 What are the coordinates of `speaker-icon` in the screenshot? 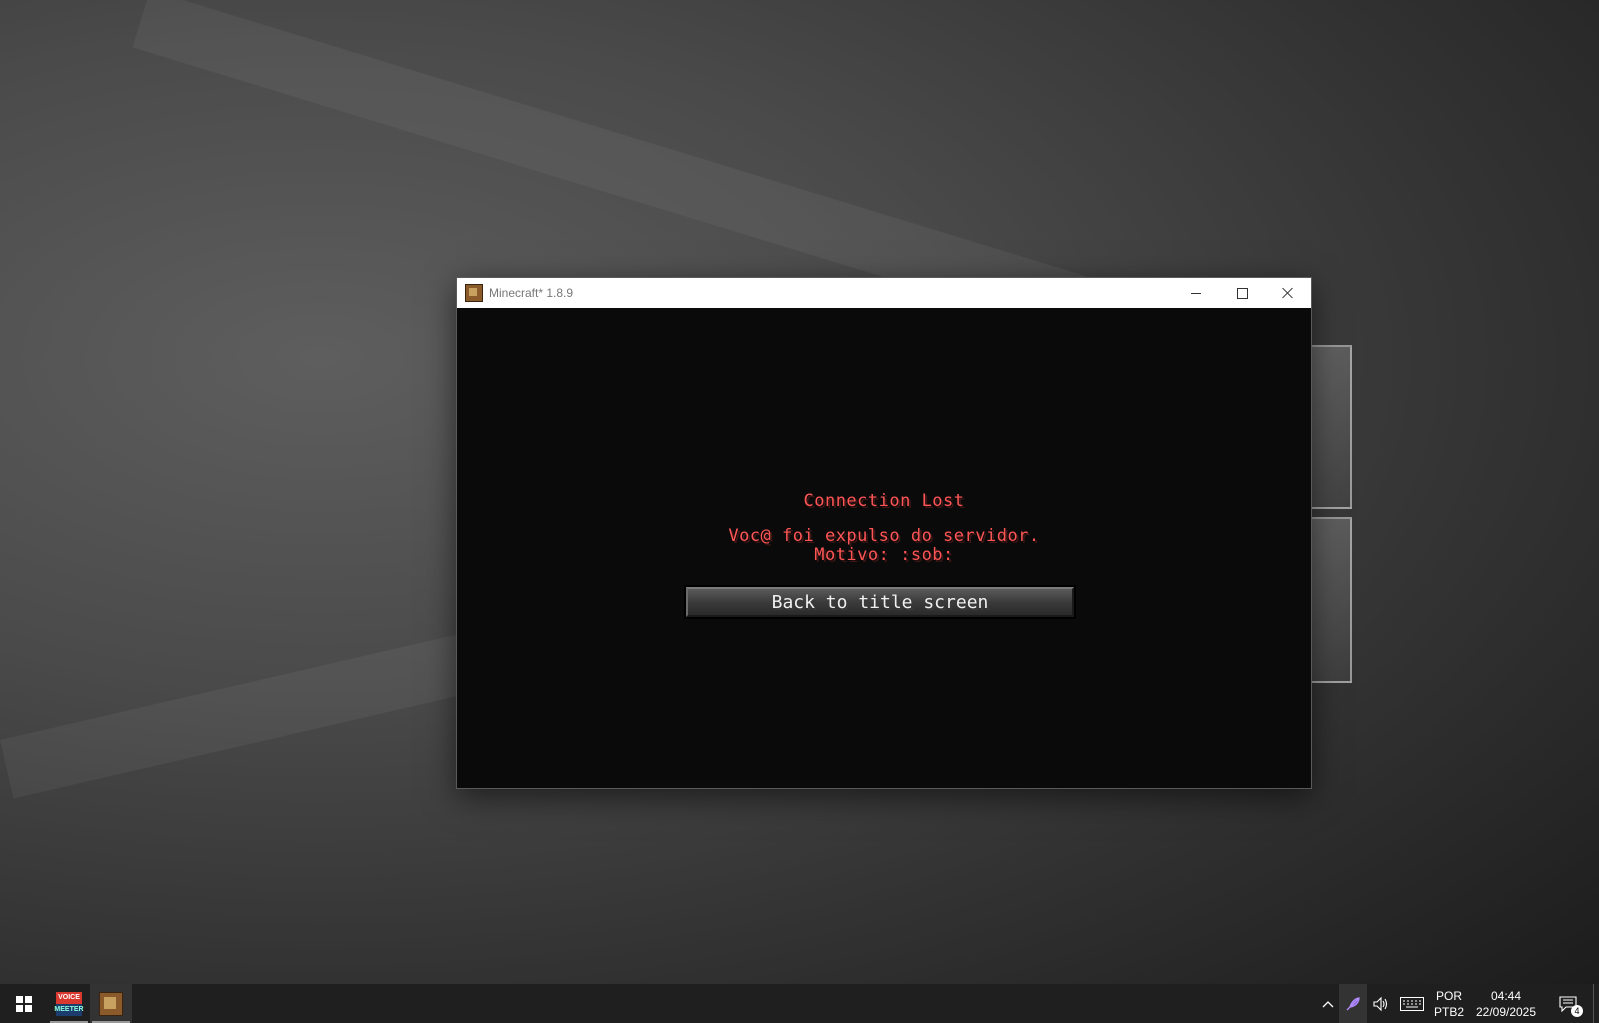 It's located at (1380, 1003).